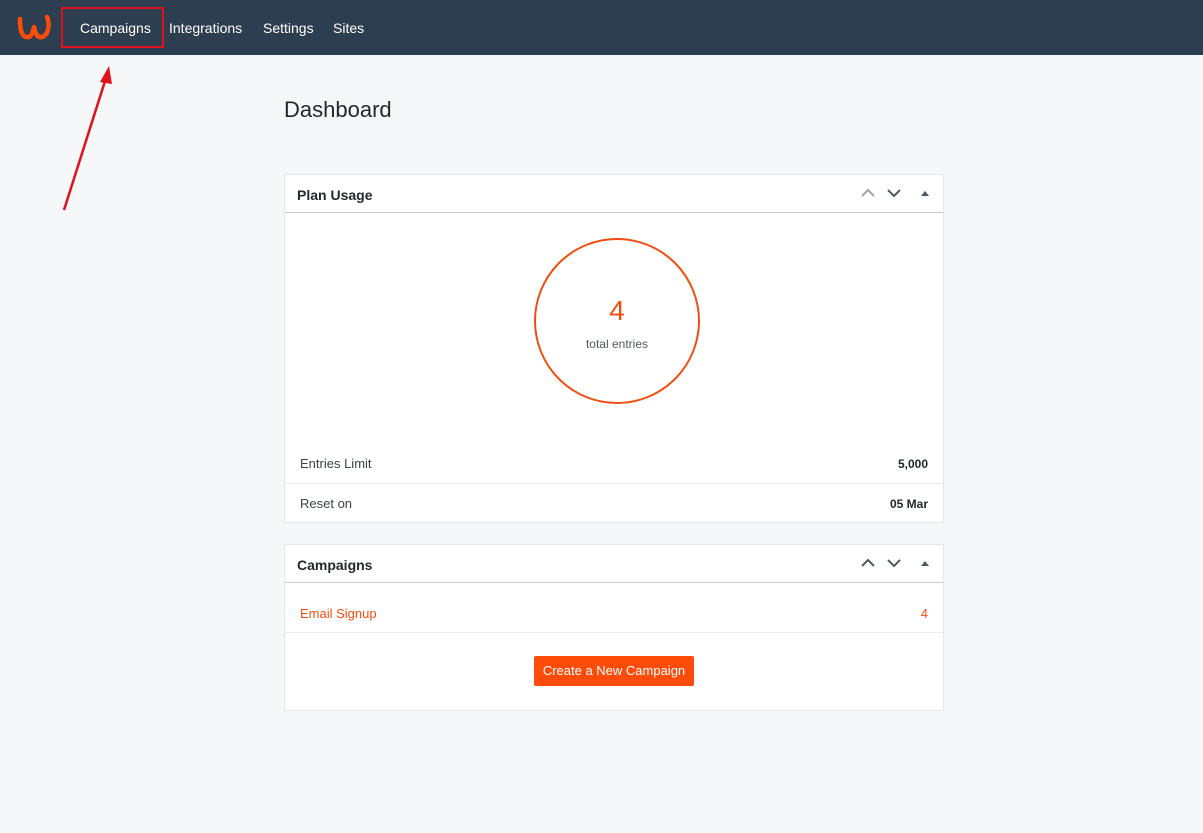  Describe the element at coordinates (338, 109) in the screenshot. I see `page-title: Dashboard` at that location.